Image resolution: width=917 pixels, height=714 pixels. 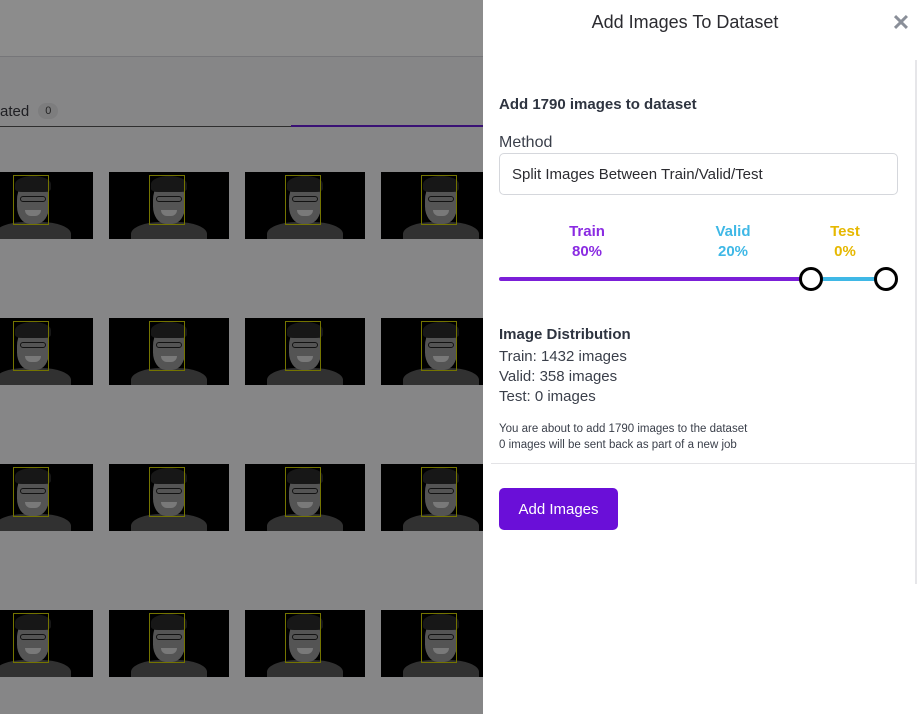 What do you see at coordinates (845, 251) in the screenshot?
I see `test-percent: 0%` at bounding box center [845, 251].